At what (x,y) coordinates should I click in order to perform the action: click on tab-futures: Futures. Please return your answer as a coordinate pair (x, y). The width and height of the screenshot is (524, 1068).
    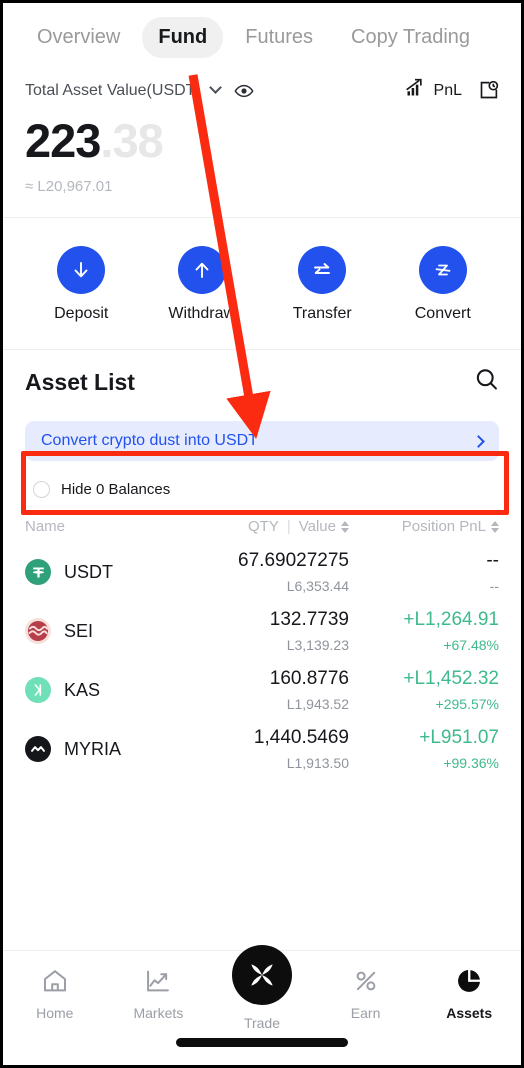
    Looking at the image, I should click on (279, 37).